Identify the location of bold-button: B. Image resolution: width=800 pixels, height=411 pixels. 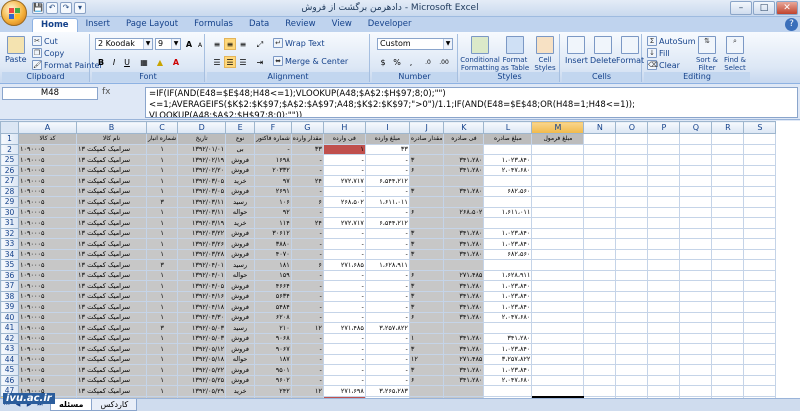
(101, 62).